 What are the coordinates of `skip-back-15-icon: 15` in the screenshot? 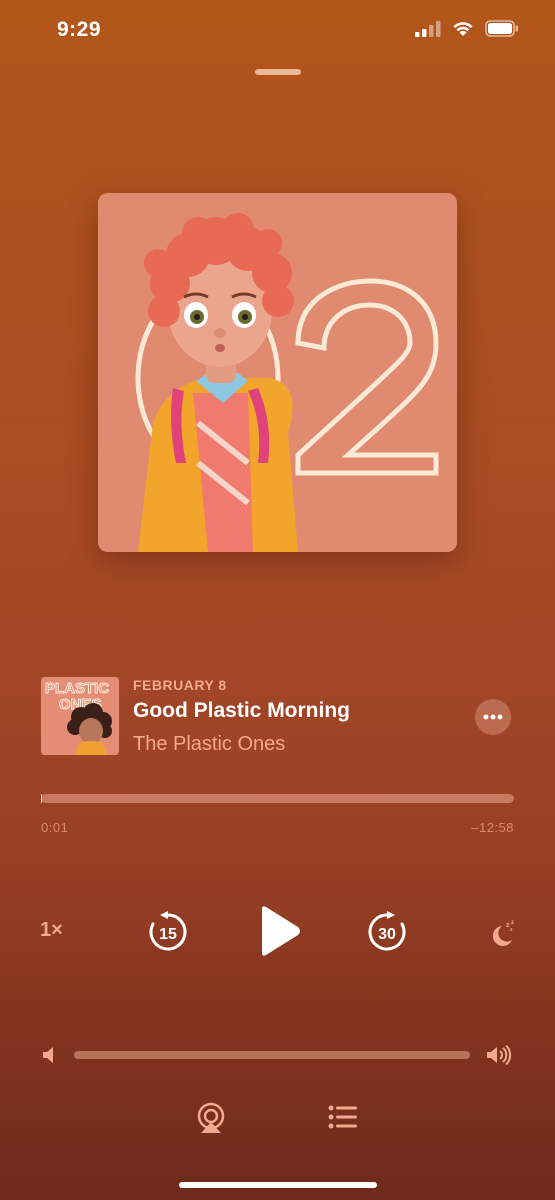 It's located at (168, 931).